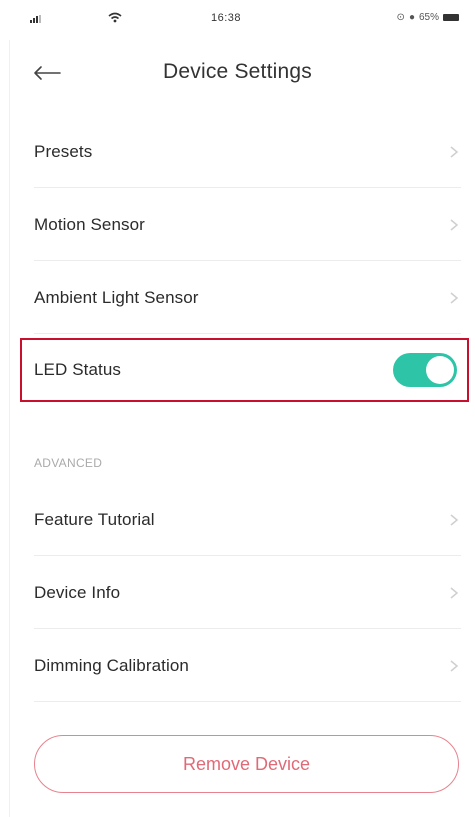 The width and height of the screenshot is (475, 817). What do you see at coordinates (9, 428) in the screenshot?
I see `left-divider` at bounding box center [9, 428].